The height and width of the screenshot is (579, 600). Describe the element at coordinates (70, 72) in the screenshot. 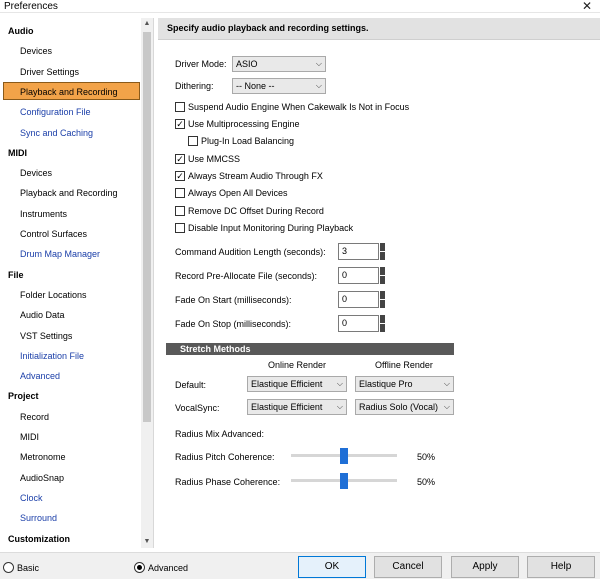

I see `sidebar-item-driver-settings: Driver Settings` at that location.